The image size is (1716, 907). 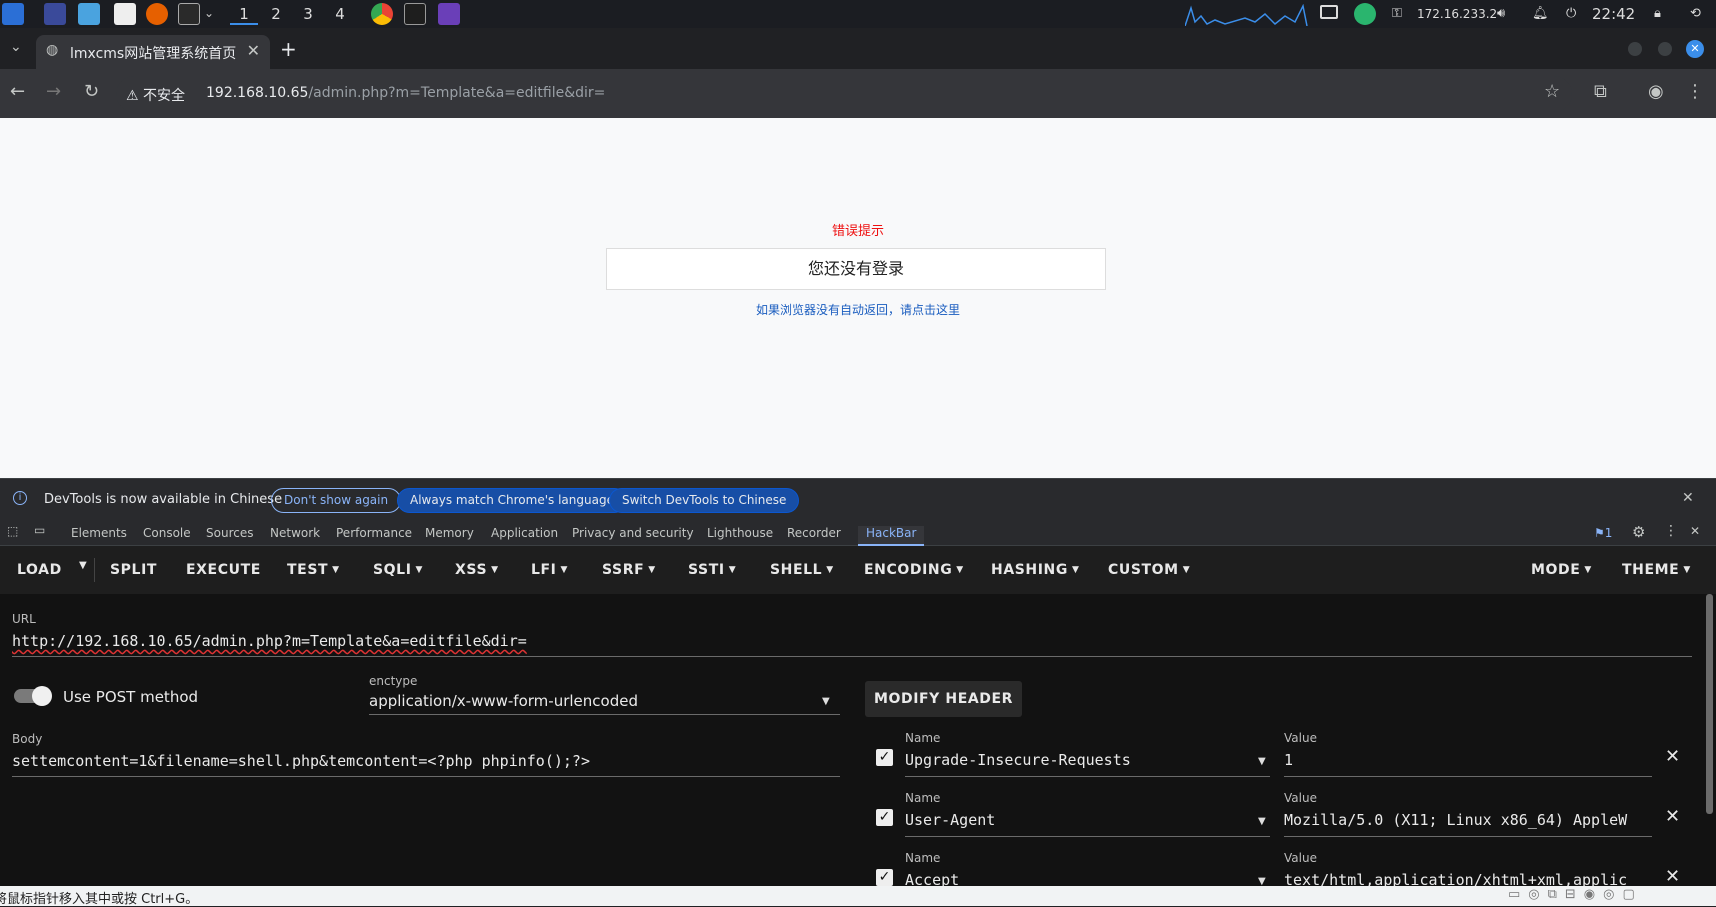 I want to click on header-3-checkbox: ✓, so click(x=884, y=877).